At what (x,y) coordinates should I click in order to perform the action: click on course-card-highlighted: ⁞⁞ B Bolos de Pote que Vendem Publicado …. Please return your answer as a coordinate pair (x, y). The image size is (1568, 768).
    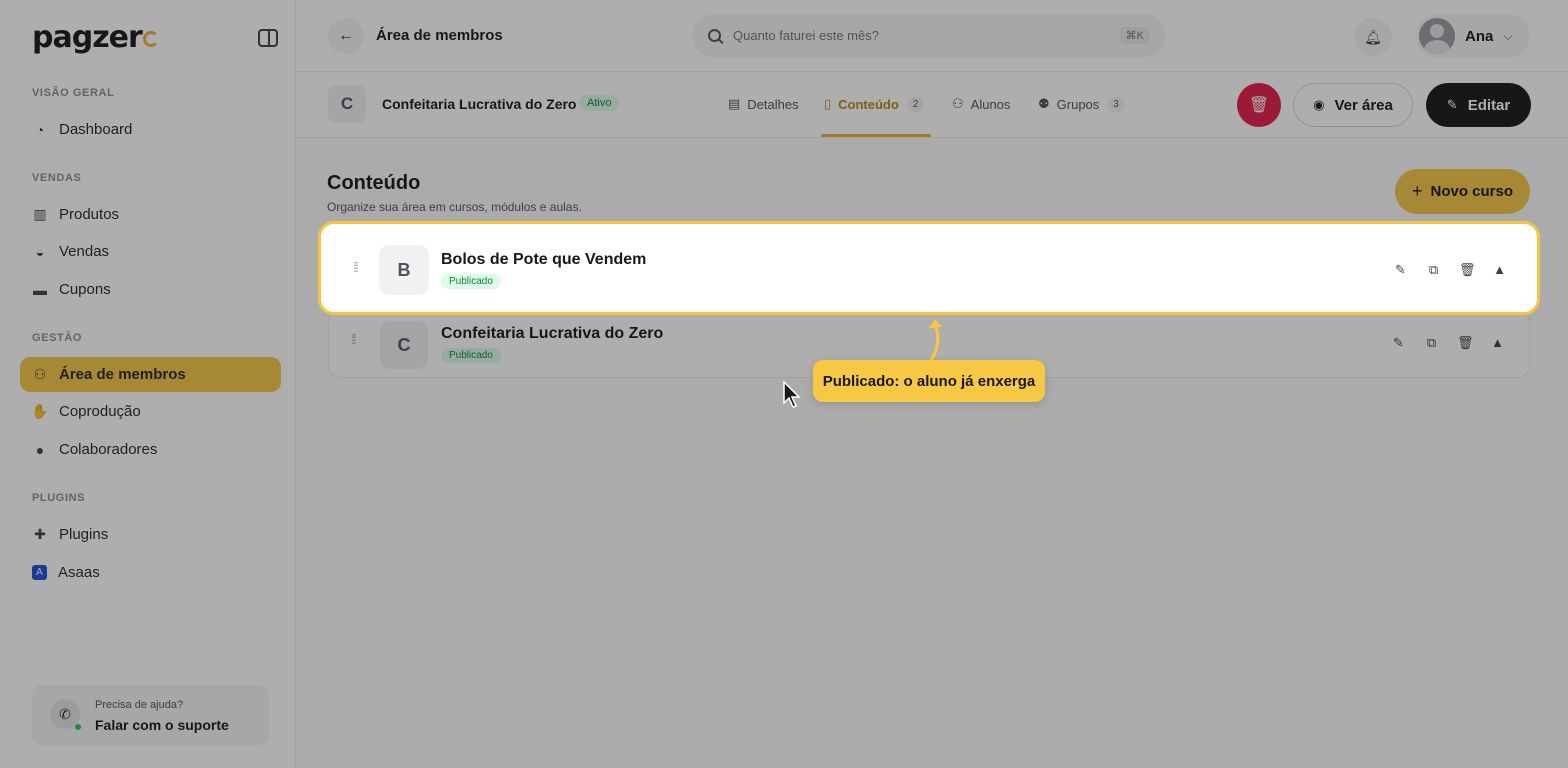
    Looking at the image, I should click on (929, 268).